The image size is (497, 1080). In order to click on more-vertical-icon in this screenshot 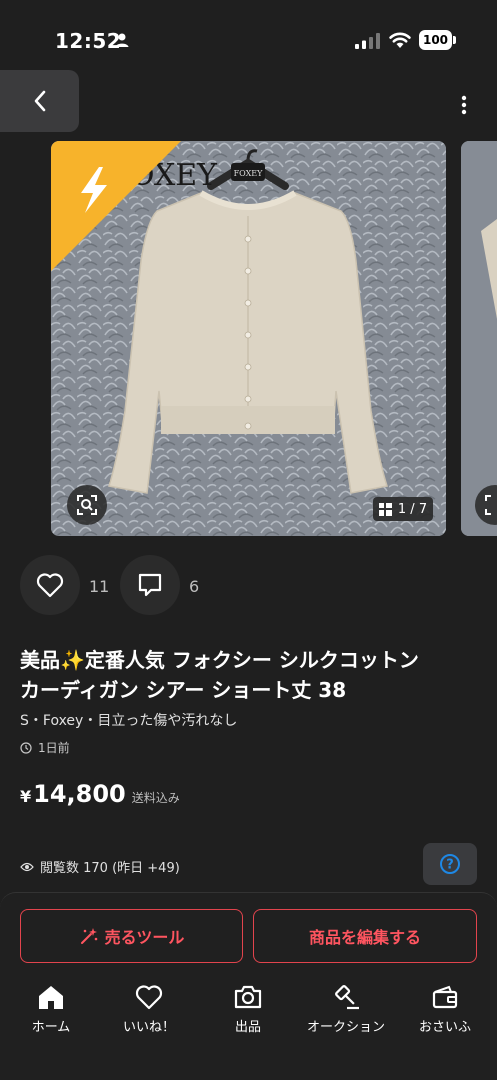, I will do `click(464, 105)`.